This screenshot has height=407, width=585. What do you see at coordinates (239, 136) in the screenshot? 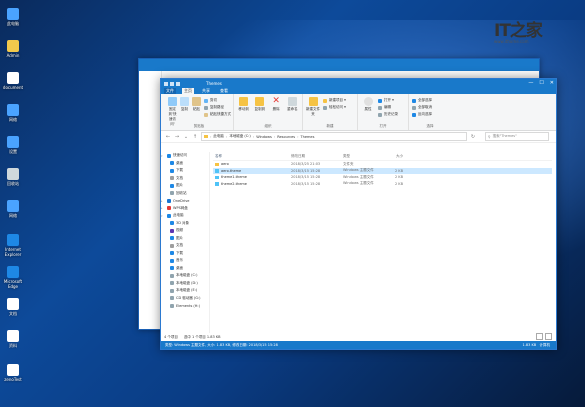
I see `breadcrumb-drive-c: 本地磁盘 (C:)` at bounding box center [239, 136].